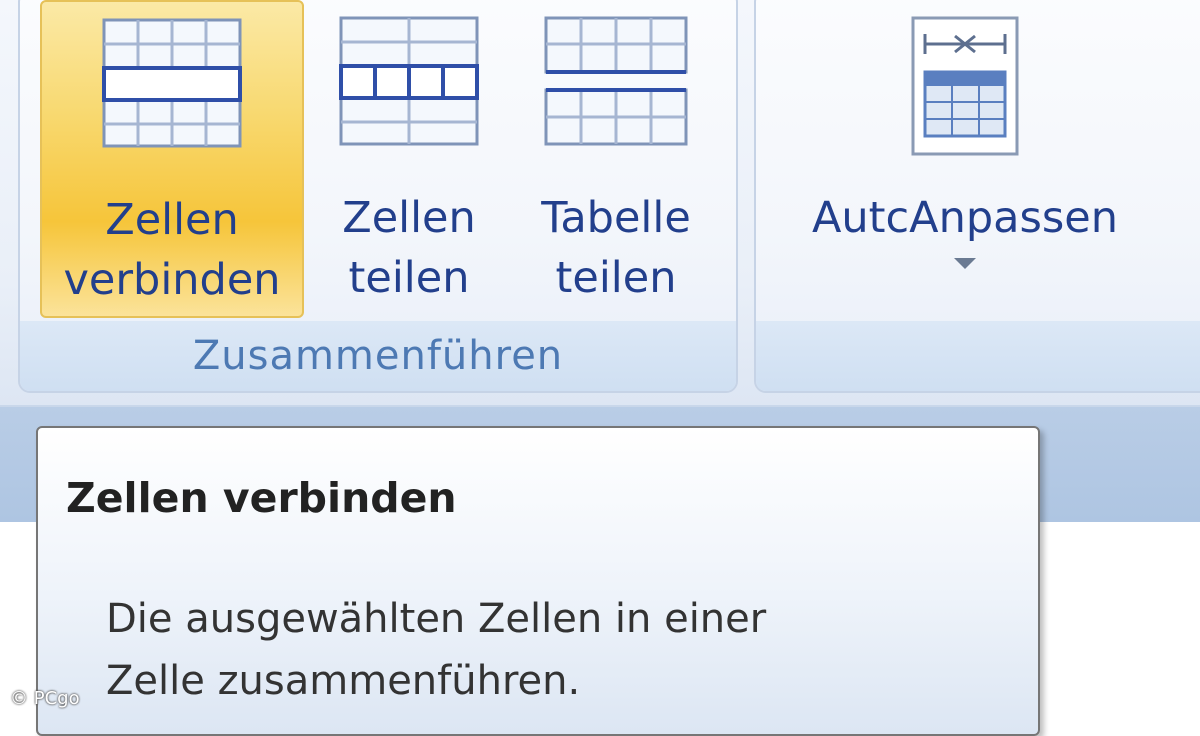 The width and height of the screenshot is (1200, 736). Describe the element at coordinates (616, 278) in the screenshot. I see `split-table-label-line2: teilen` at that location.